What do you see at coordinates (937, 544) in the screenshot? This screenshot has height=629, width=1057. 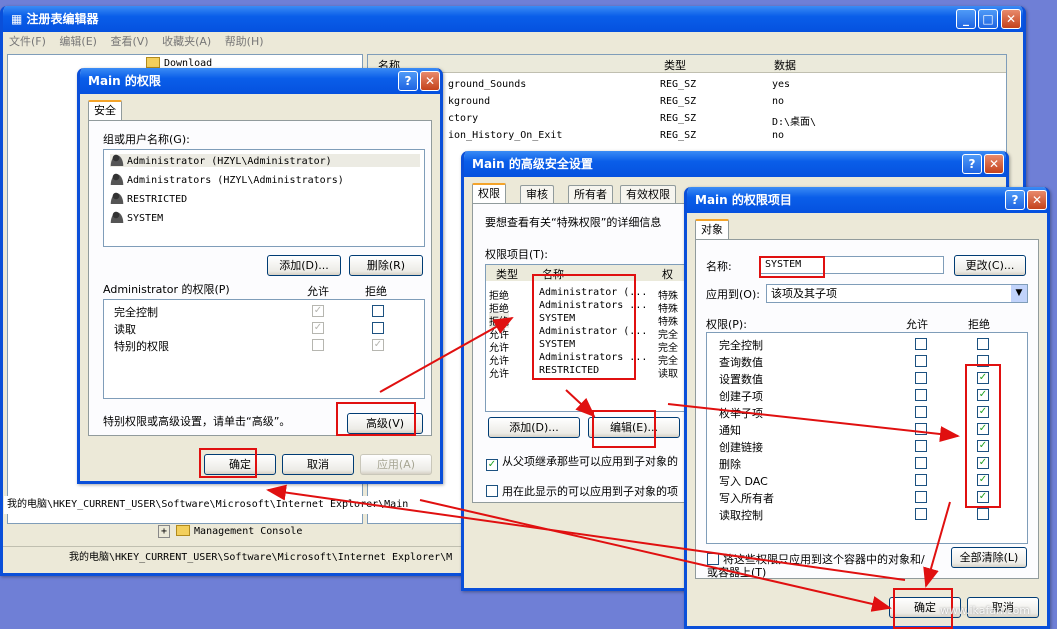 I see `arrow-deny-to-ok` at bounding box center [937, 544].